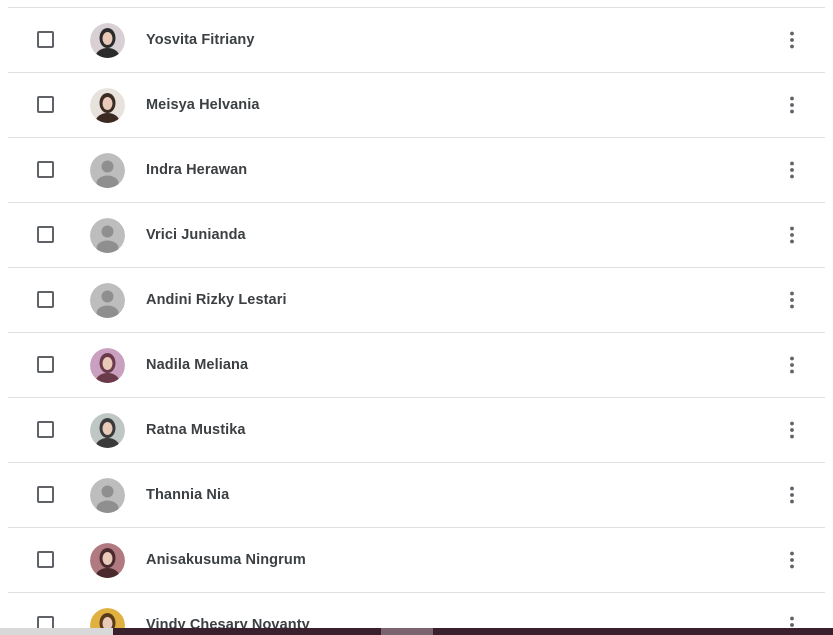 The width and height of the screenshot is (833, 635). What do you see at coordinates (197, 170) in the screenshot?
I see `person-name: Indra Herawan` at bounding box center [197, 170].